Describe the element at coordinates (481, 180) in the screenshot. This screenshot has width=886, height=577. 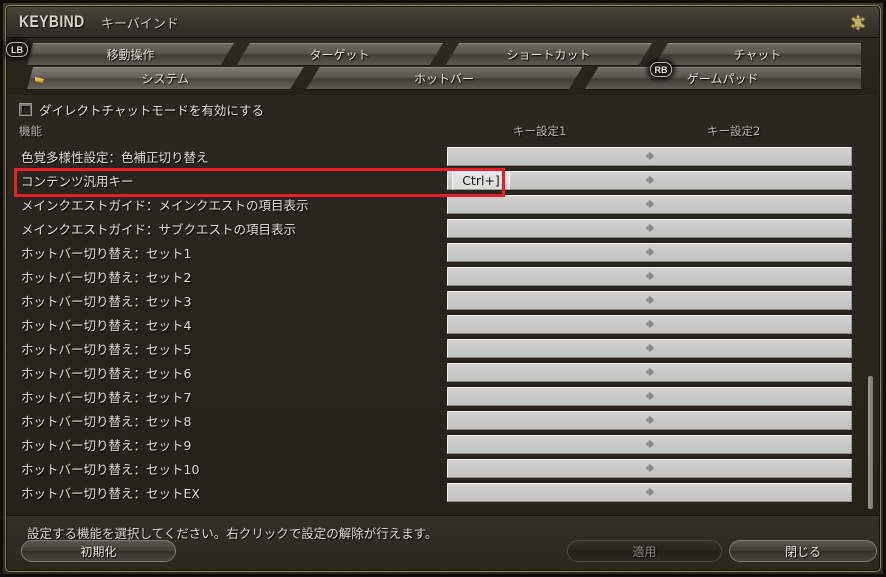
I see `assigned-key-value: Ctrl+]` at that location.